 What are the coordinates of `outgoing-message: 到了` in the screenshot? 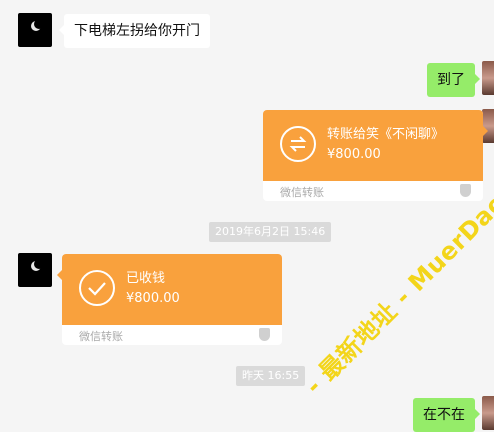 It's located at (453, 80).